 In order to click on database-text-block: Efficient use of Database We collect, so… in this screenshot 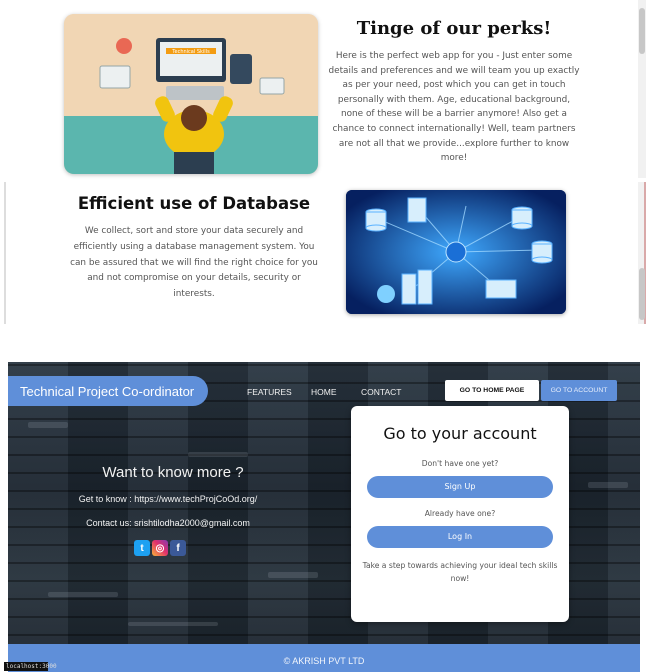, I will do `click(194, 248)`.